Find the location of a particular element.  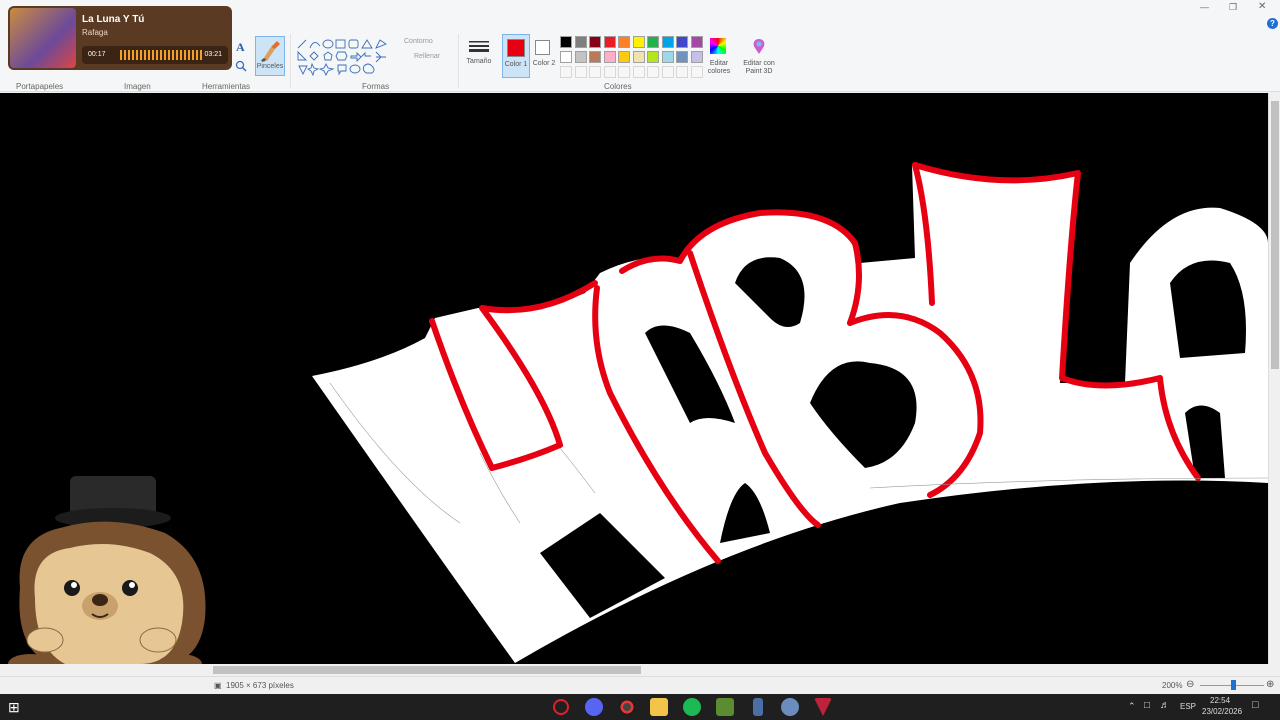

fill-dropdown: Rellenar is located at coordinates (427, 56).